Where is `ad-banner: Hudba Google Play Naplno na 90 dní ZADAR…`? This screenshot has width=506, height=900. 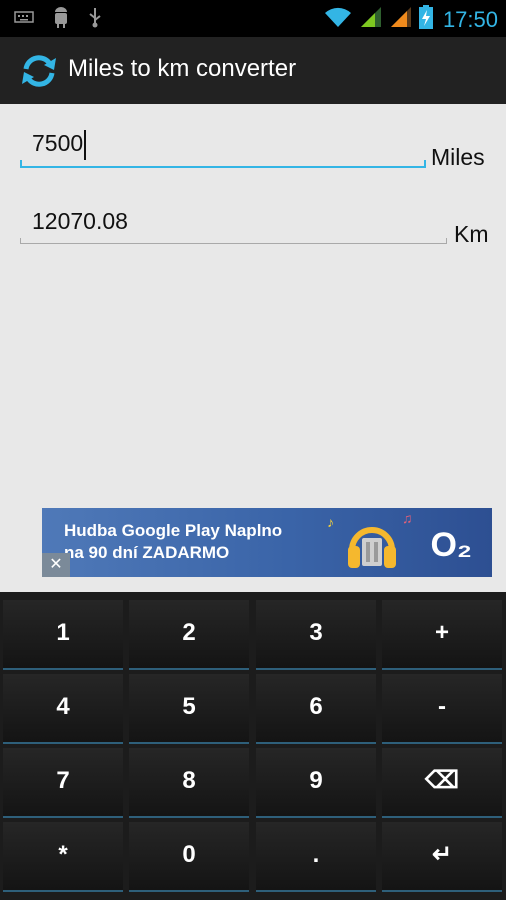
ad-banner: Hudba Google Play Naplno na 90 dní ZADAR… is located at coordinates (267, 542).